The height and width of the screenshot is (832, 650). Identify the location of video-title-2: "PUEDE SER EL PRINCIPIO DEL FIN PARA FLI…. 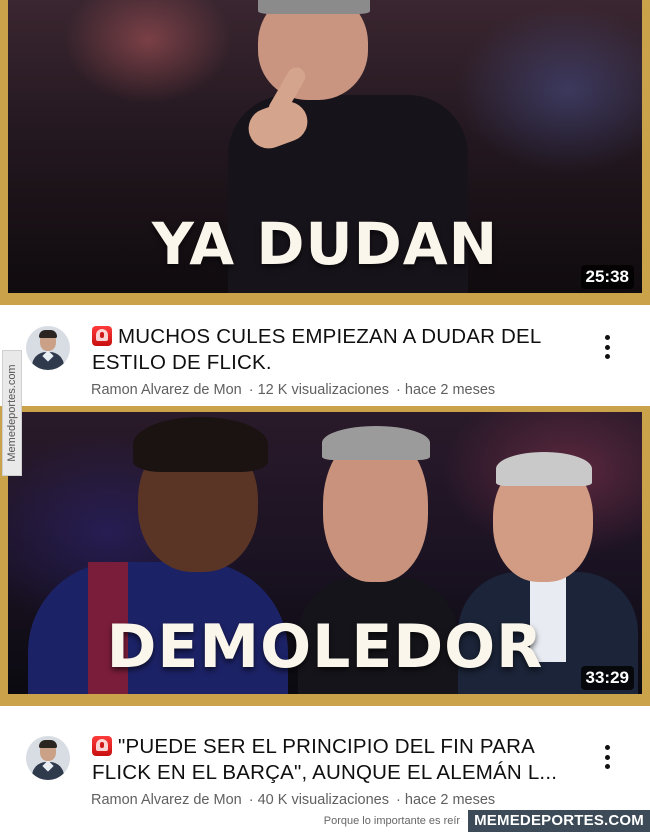
(332, 760).